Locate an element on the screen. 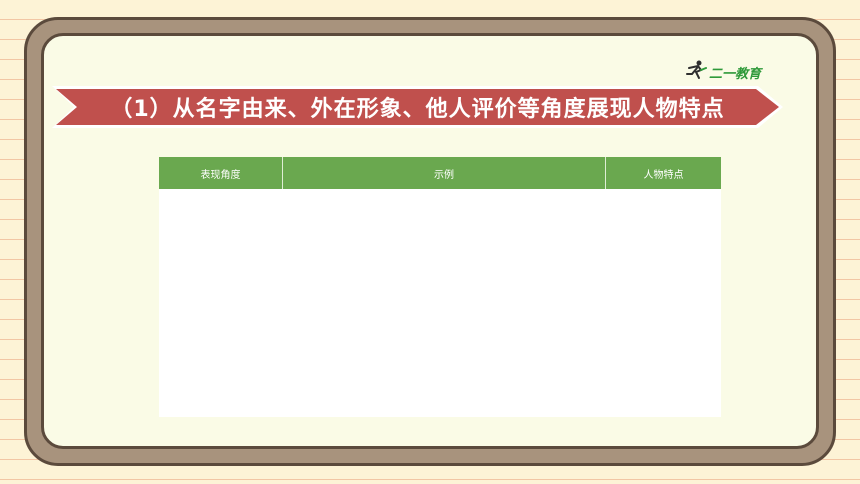 The image size is (860, 484). table-header-row: 表现角度 示例 人物特点 is located at coordinates (440, 173).